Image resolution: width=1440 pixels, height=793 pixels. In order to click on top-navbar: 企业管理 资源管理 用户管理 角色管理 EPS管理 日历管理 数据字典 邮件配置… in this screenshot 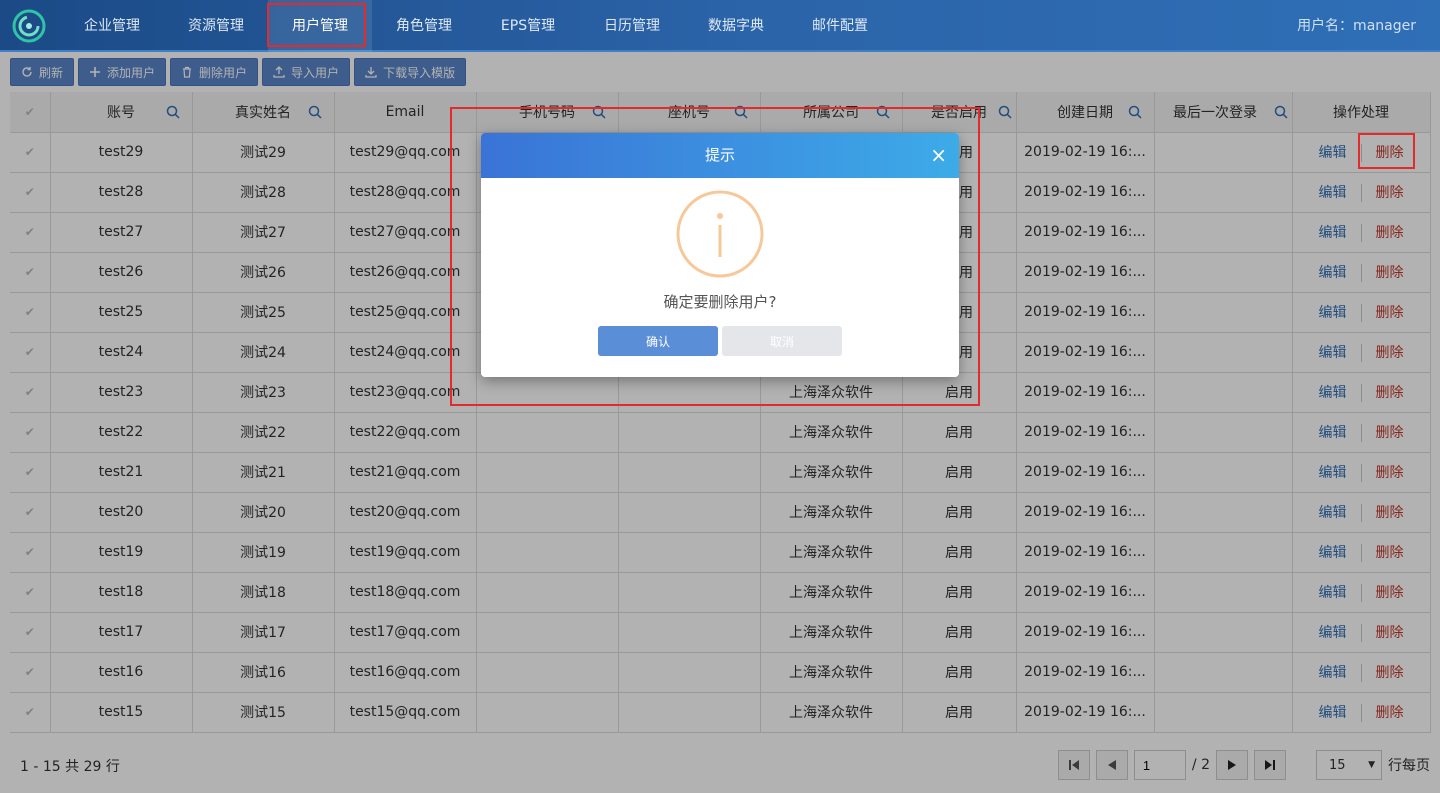, I will do `click(720, 26)`.